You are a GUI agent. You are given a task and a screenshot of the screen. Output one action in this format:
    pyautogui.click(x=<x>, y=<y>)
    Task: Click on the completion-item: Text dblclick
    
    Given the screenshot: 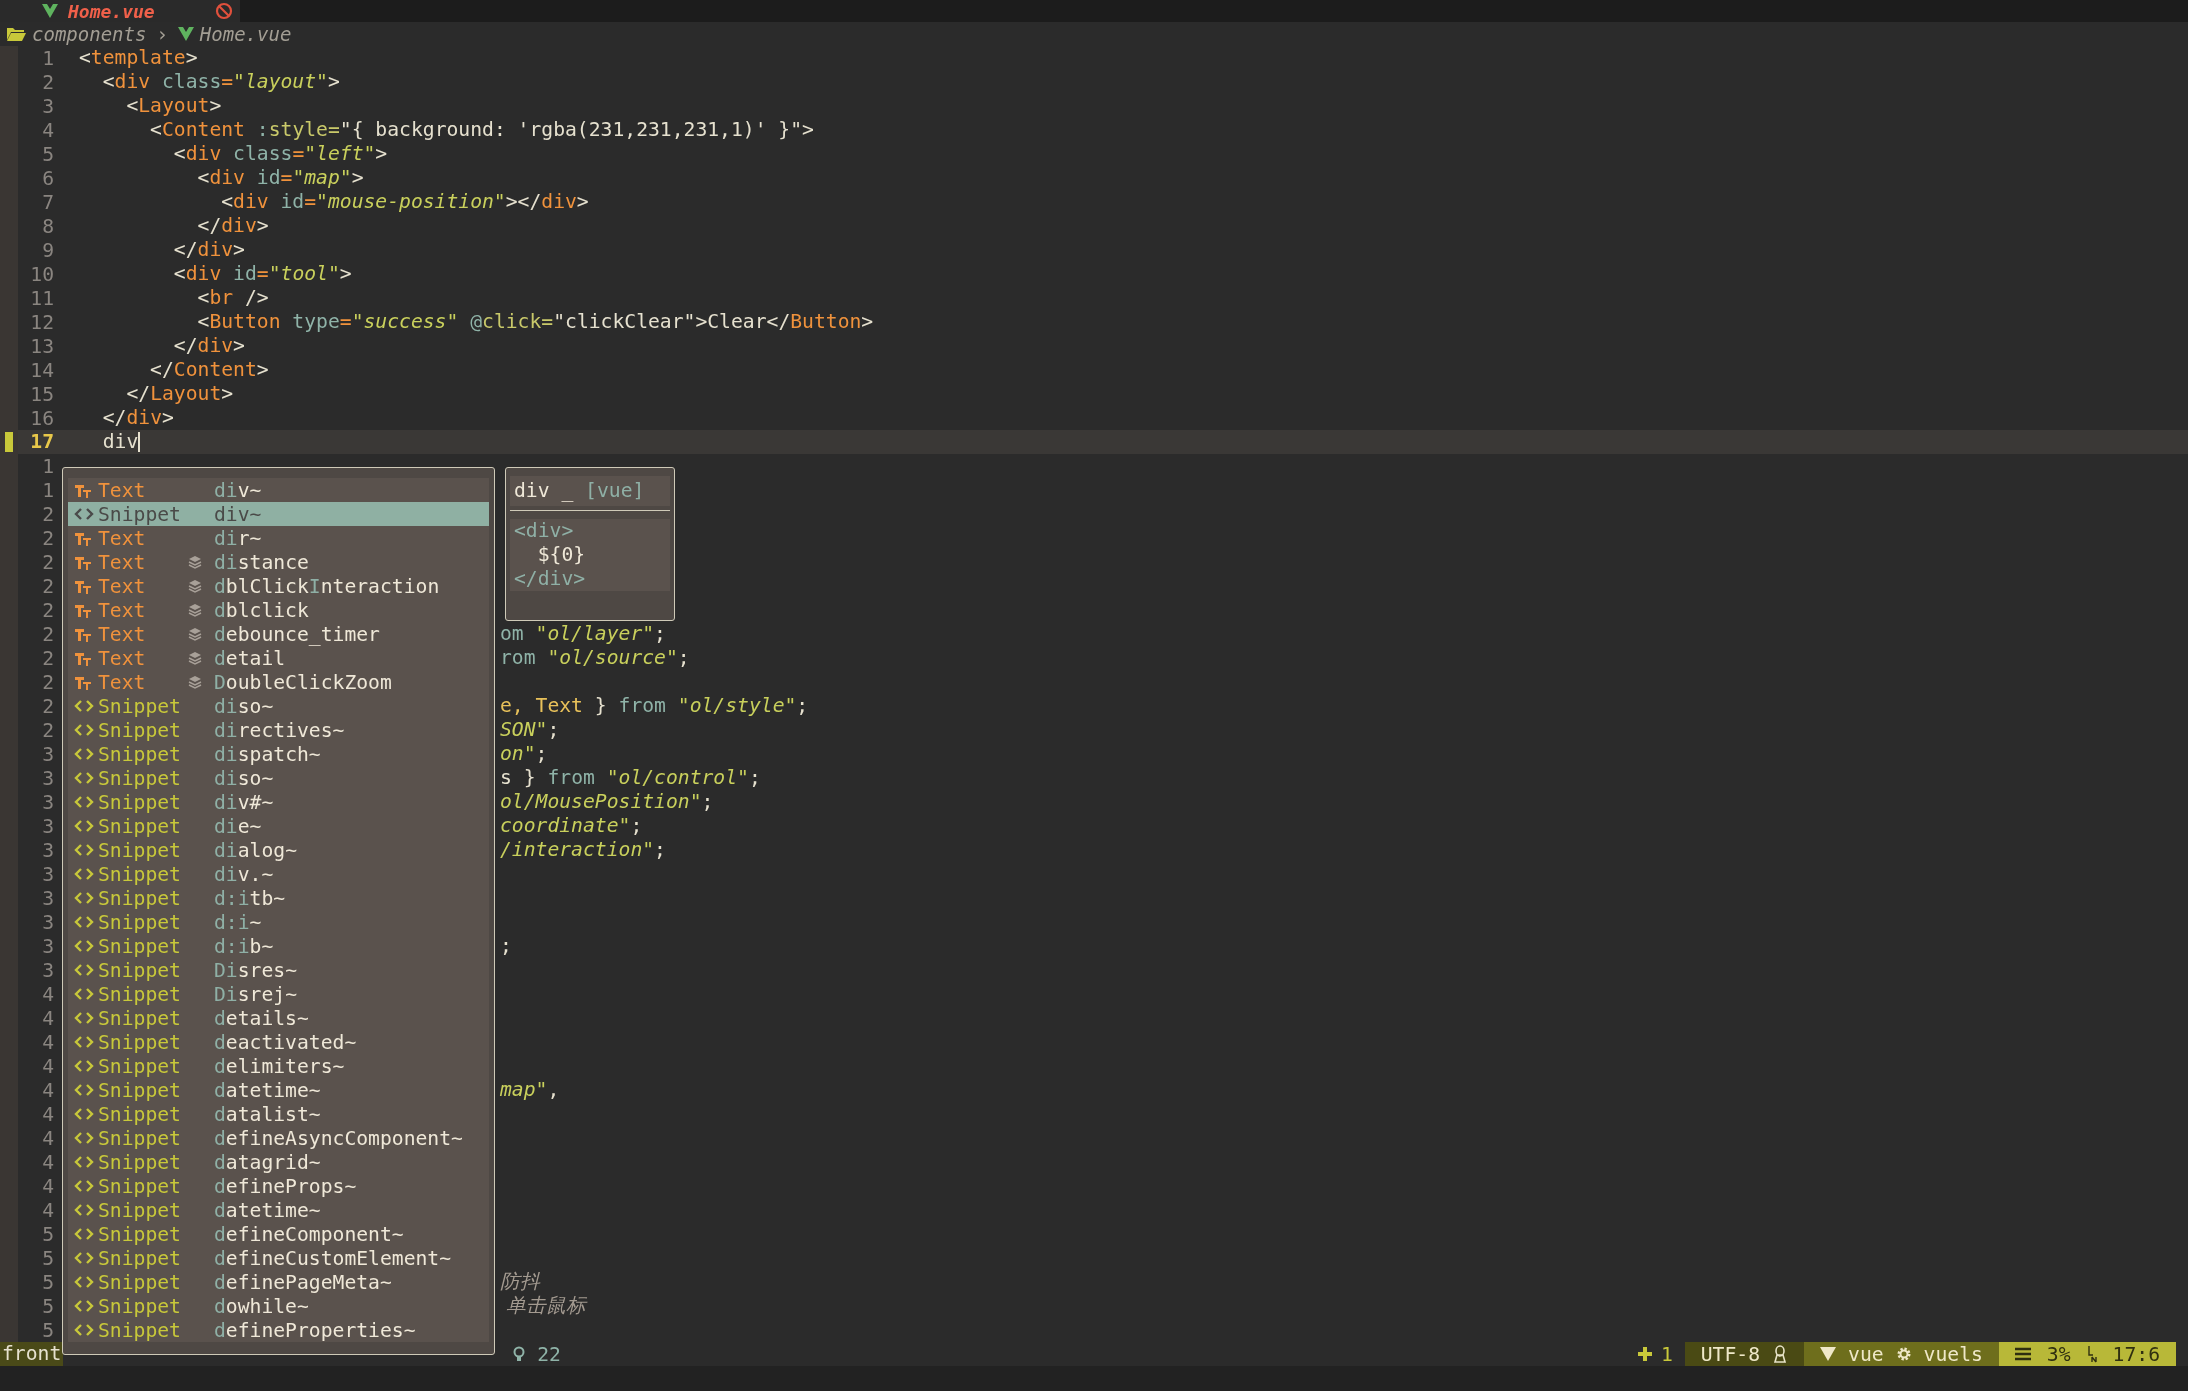 What is the action you would take?
    pyautogui.click(x=278, y=610)
    